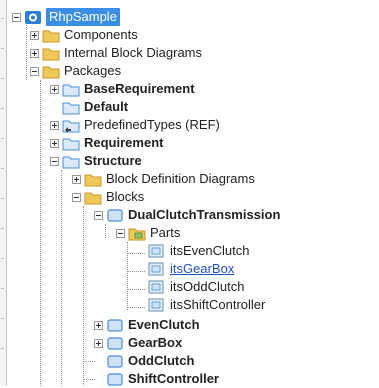  I want to click on tree-item-label: Structure, so click(113, 160).